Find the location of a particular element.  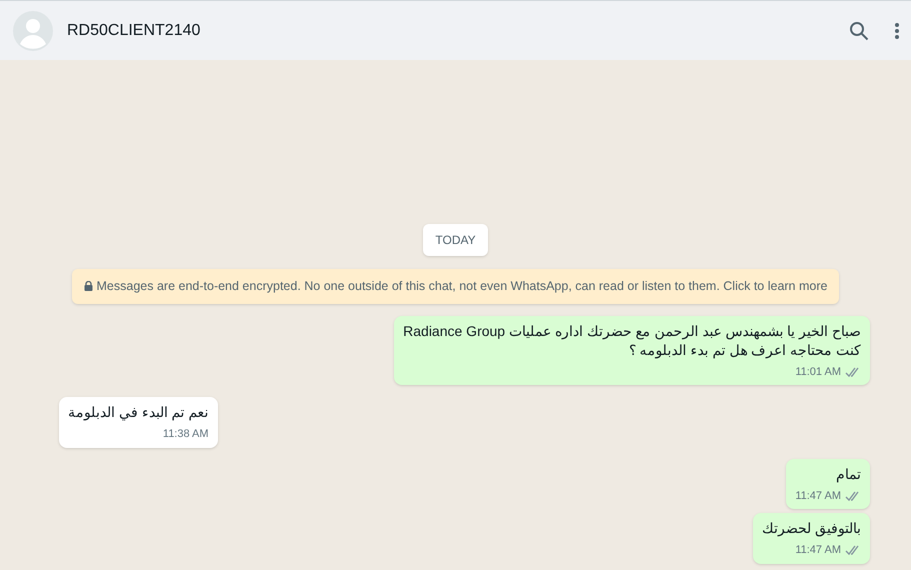

lock-icon is located at coordinates (88, 286).